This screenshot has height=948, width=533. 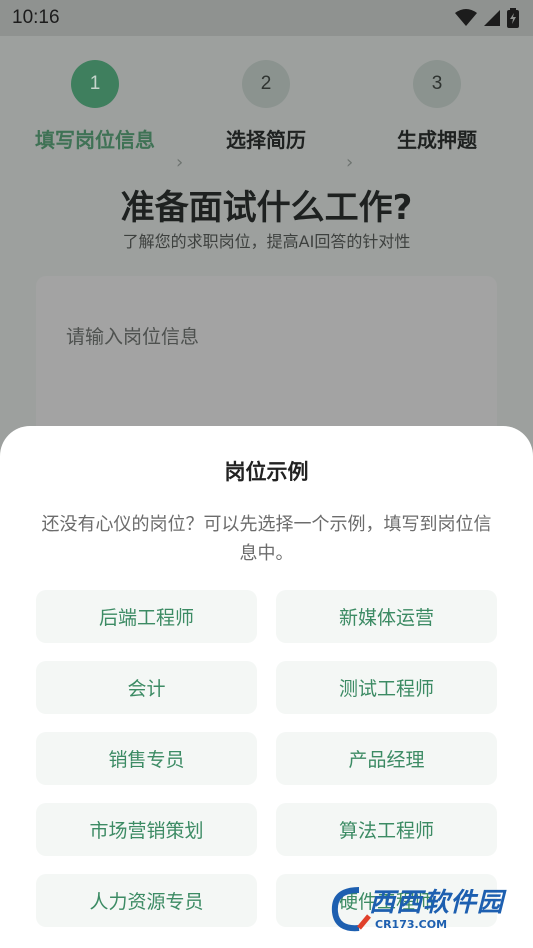 I want to click on status-time: 10:16, so click(x=36, y=17).